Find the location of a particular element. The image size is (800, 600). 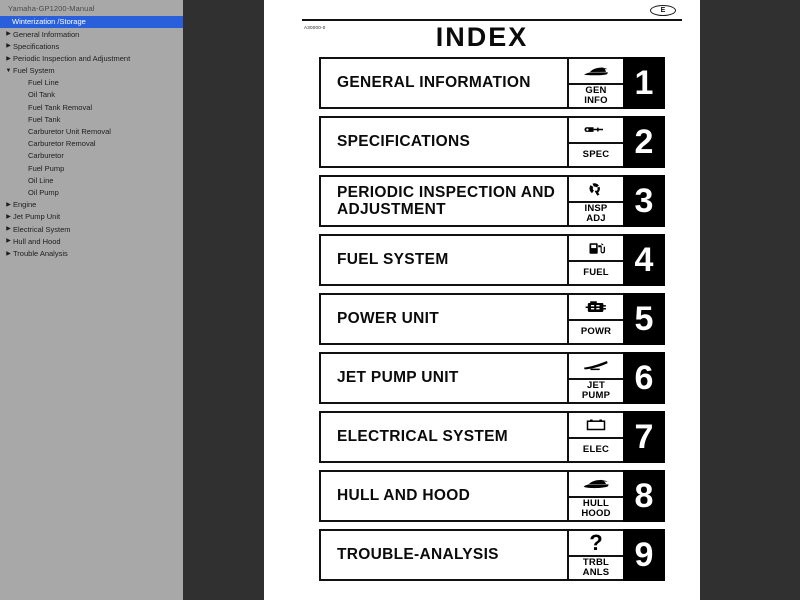

bookmark-label: Fuel System is located at coordinates (34, 71).